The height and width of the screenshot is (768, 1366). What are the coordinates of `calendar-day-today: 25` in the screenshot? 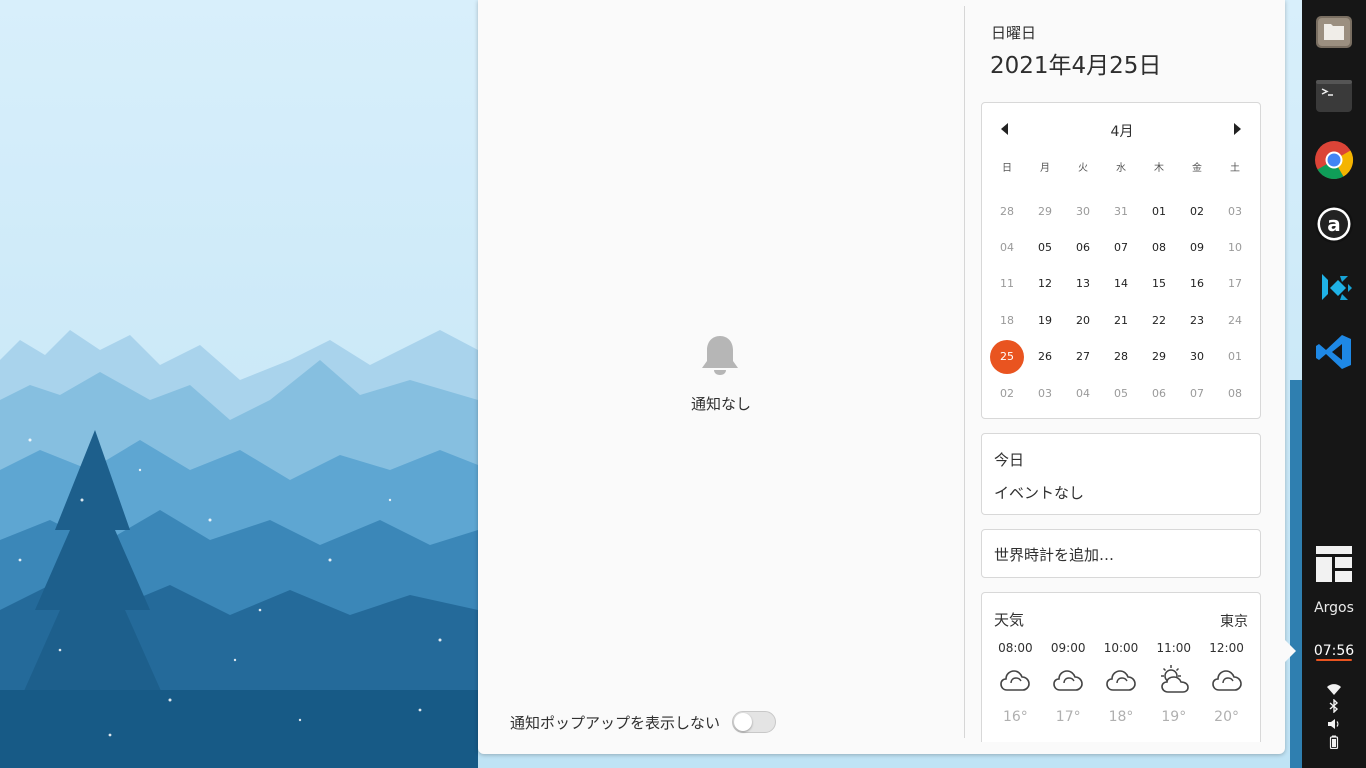 It's located at (1007, 357).